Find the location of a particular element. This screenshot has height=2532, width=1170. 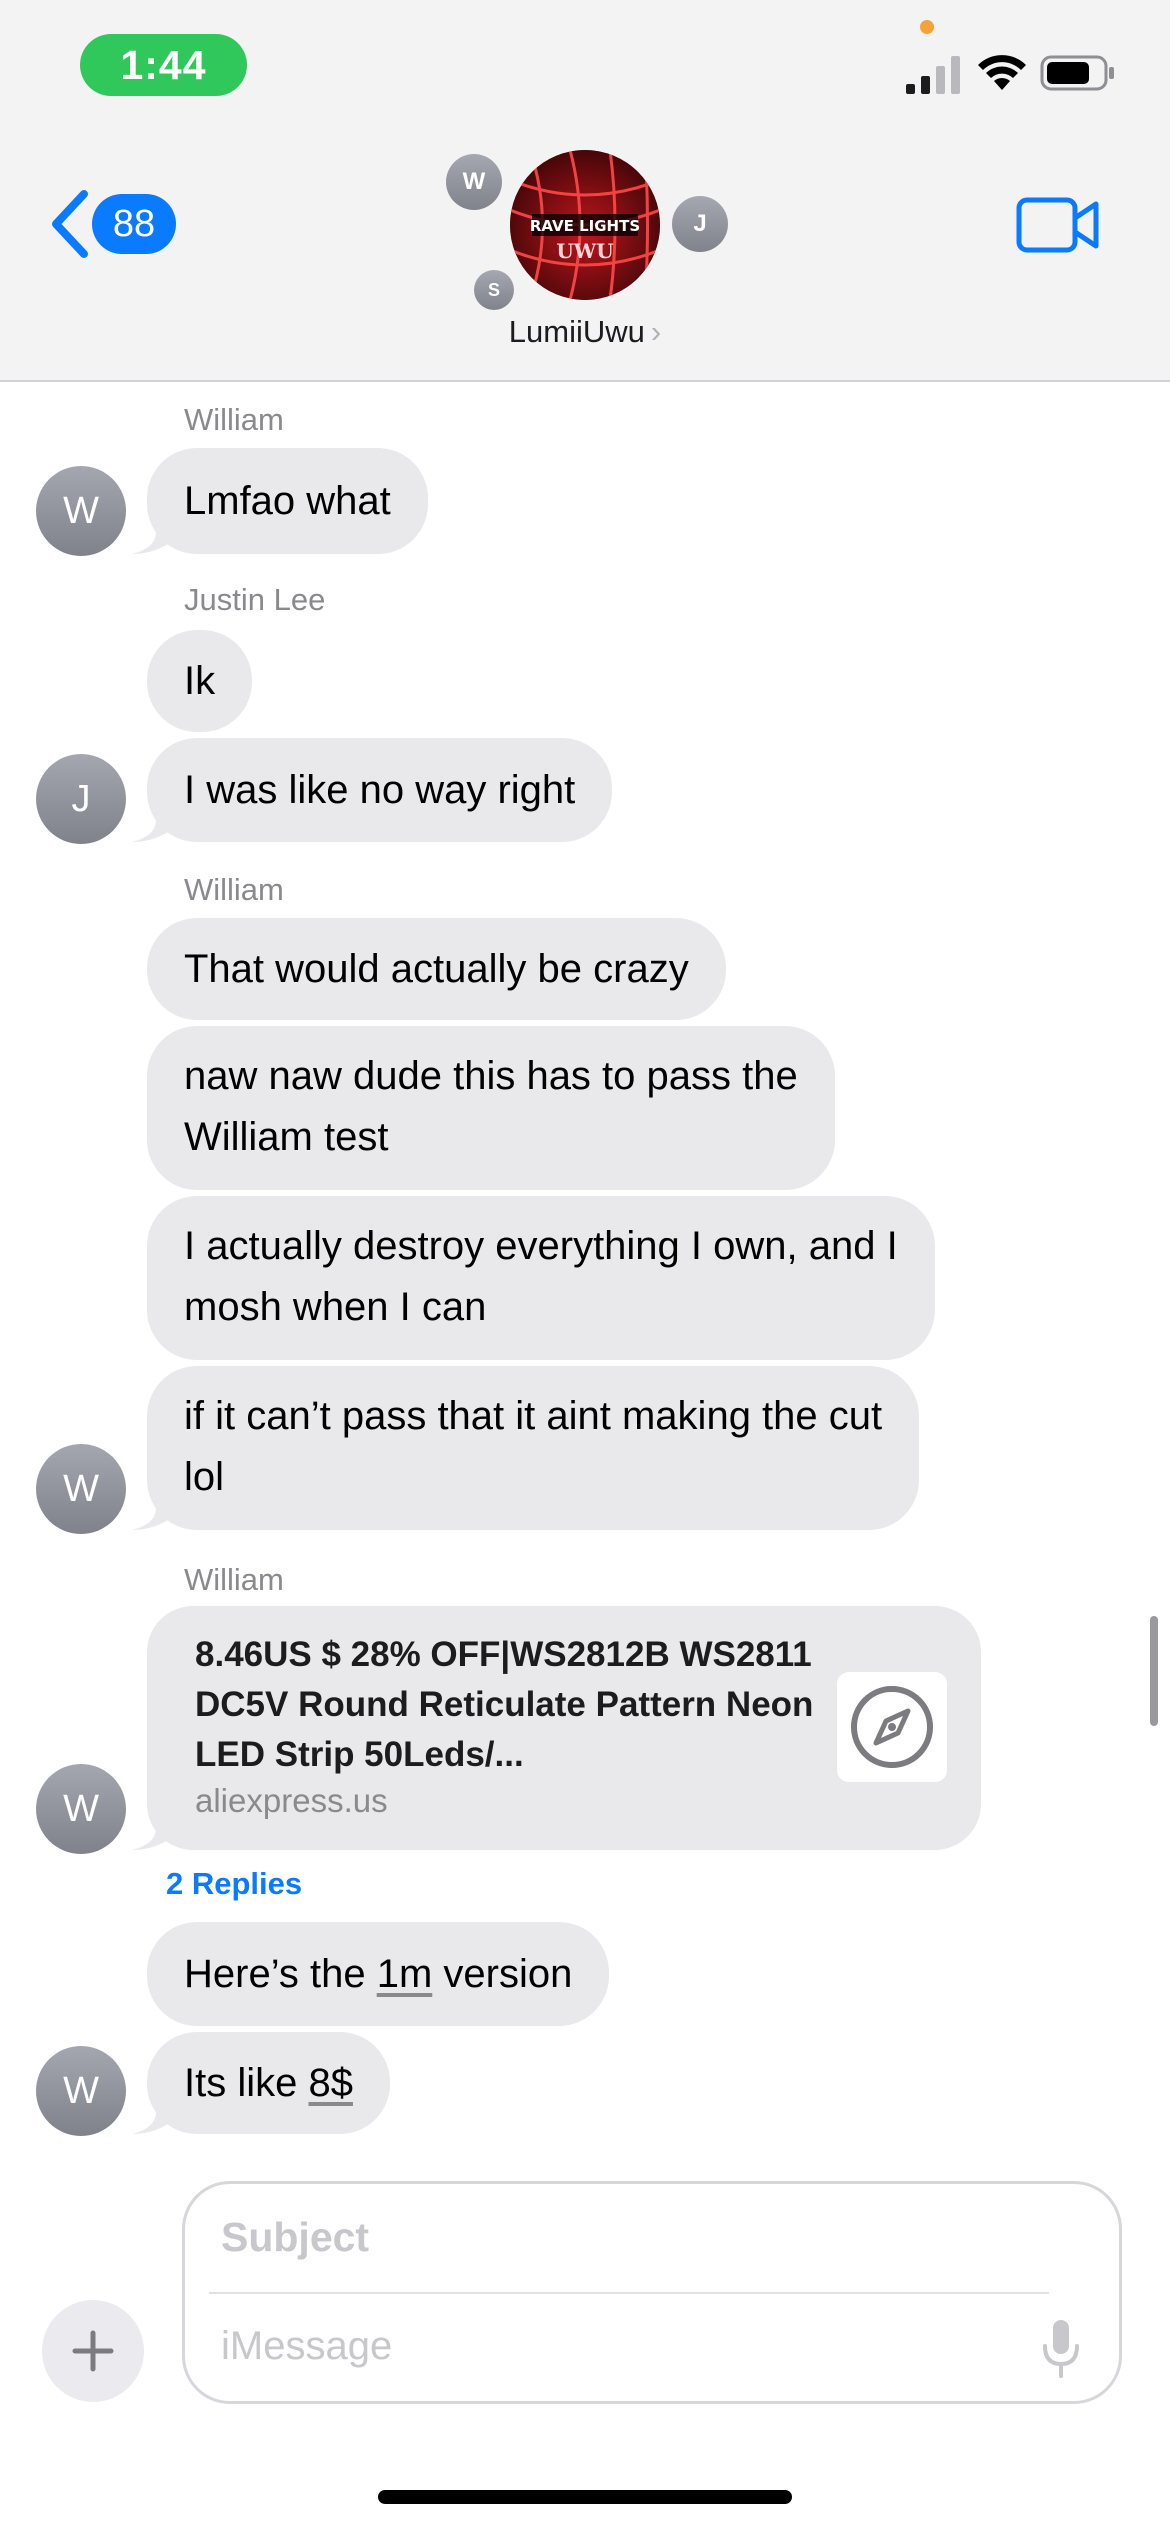

compass-glyph is located at coordinates (892, 1727).